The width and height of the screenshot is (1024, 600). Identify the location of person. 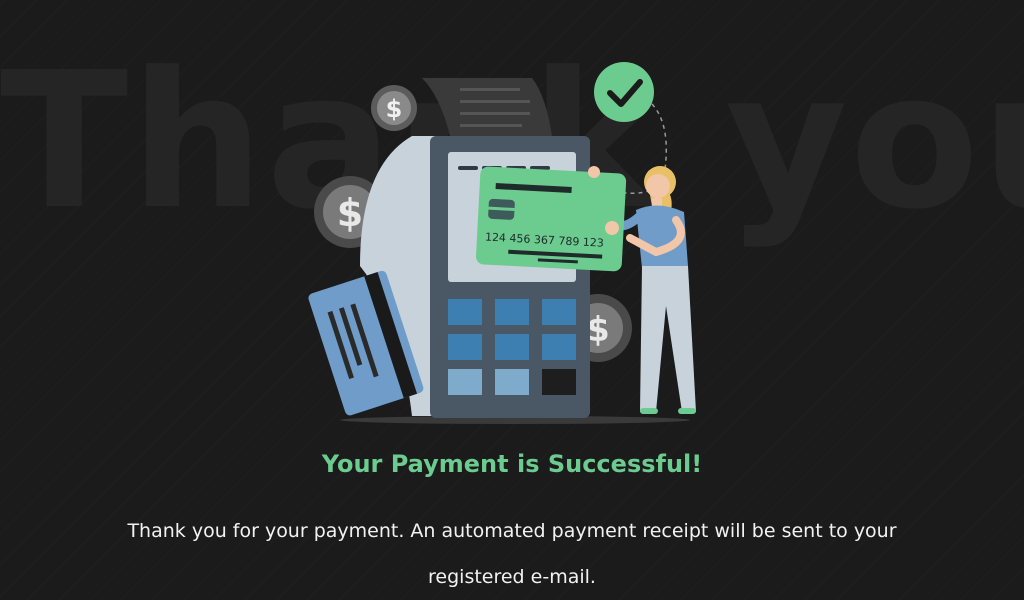
(652, 290).